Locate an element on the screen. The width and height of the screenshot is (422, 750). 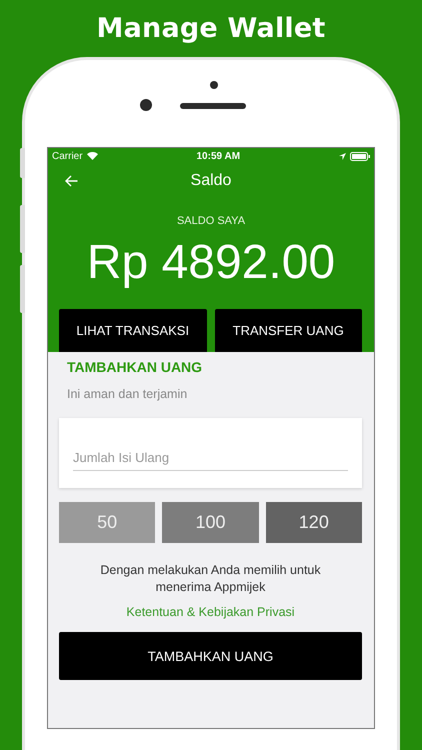
add-money-button: TAMBAHKAN UANG is located at coordinates (210, 656).